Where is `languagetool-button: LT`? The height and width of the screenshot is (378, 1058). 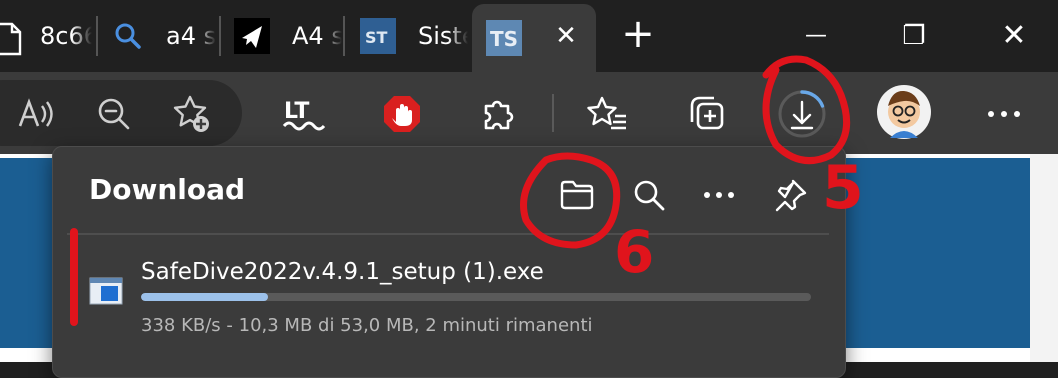 languagetool-button: LT is located at coordinates (304, 114).